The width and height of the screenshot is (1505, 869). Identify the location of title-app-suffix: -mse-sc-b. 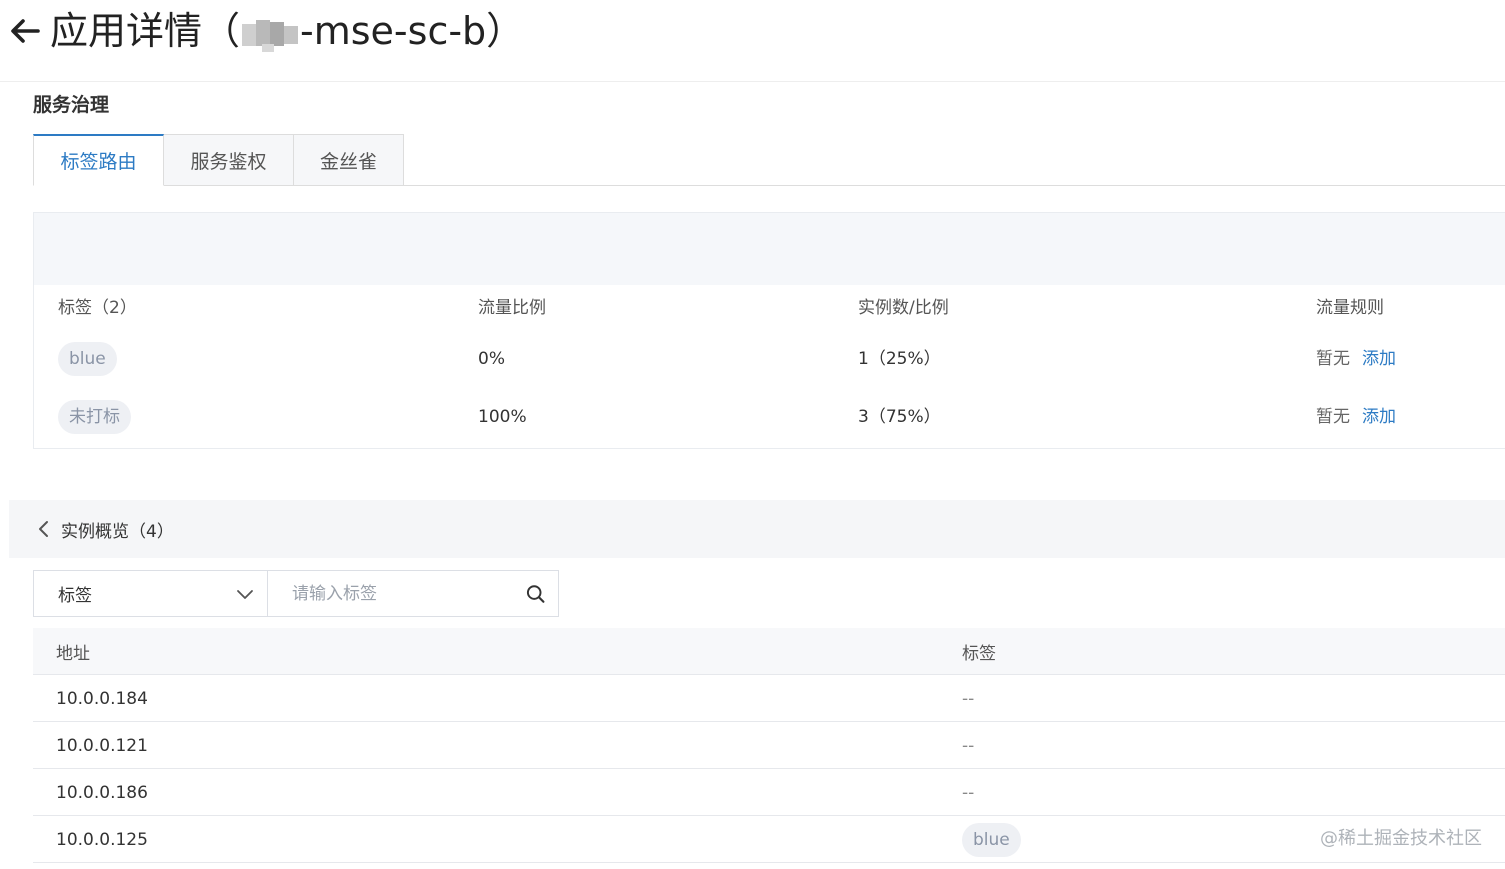
(393, 31).